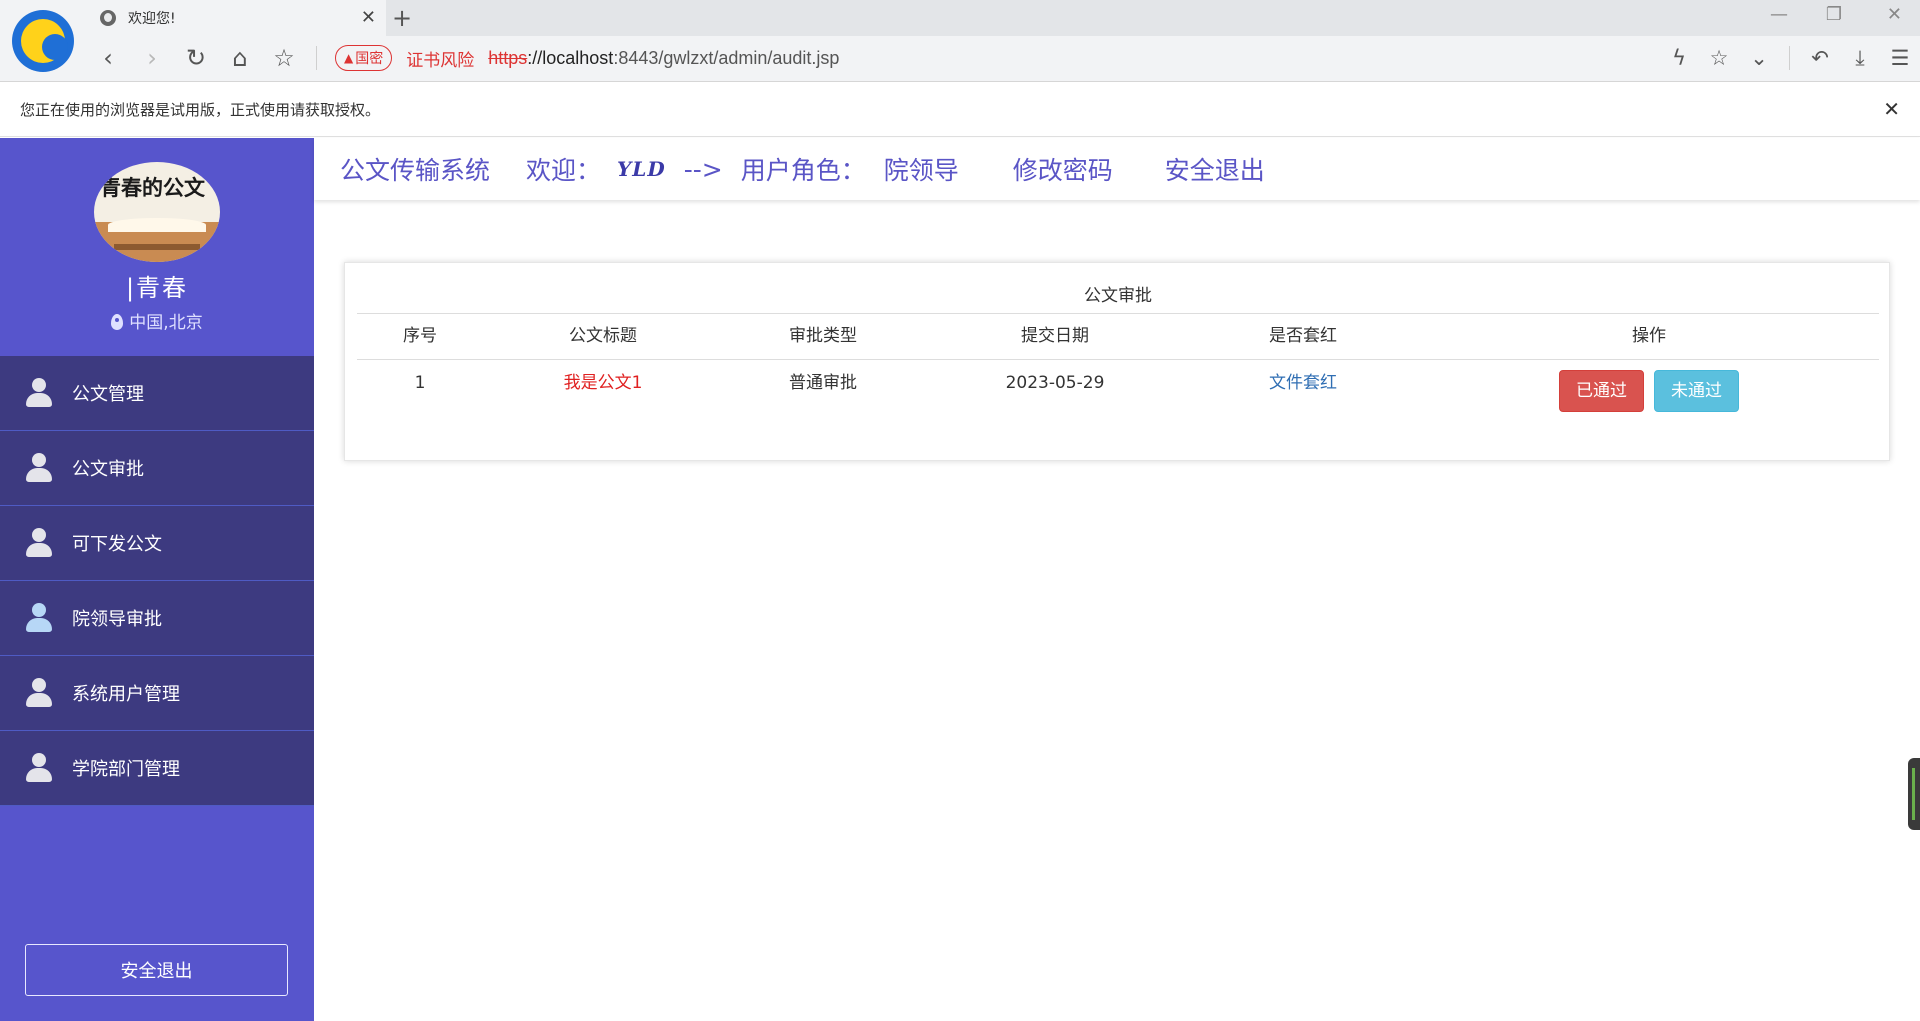  What do you see at coordinates (152, 19) in the screenshot?
I see `tab-title: 欢迎您!` at bounding box center [152, 19].